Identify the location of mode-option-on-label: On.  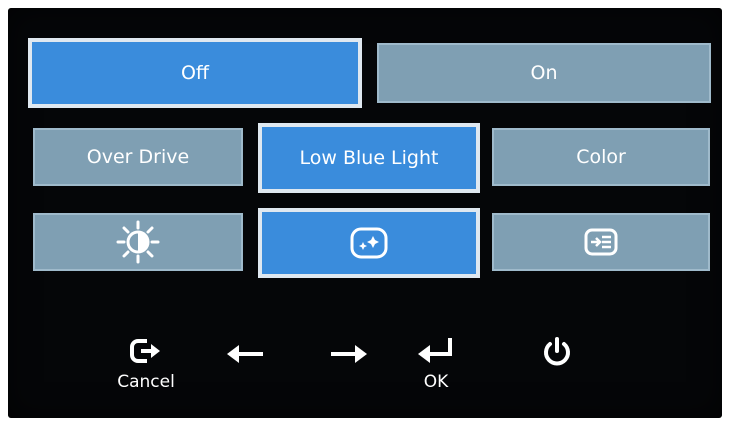
(544, 73).